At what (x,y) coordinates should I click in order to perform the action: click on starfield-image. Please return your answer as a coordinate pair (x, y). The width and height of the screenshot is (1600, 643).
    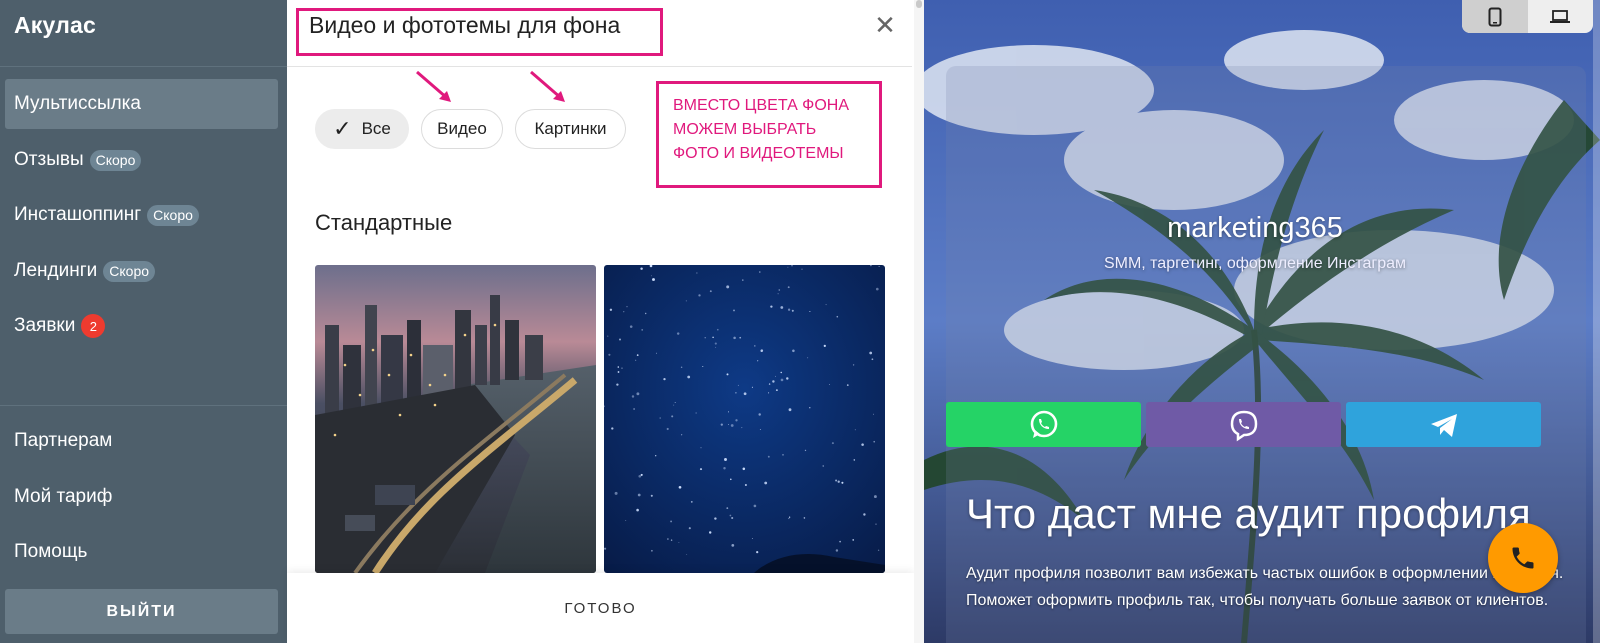
    Looking at the image, I should click on (744, 419).